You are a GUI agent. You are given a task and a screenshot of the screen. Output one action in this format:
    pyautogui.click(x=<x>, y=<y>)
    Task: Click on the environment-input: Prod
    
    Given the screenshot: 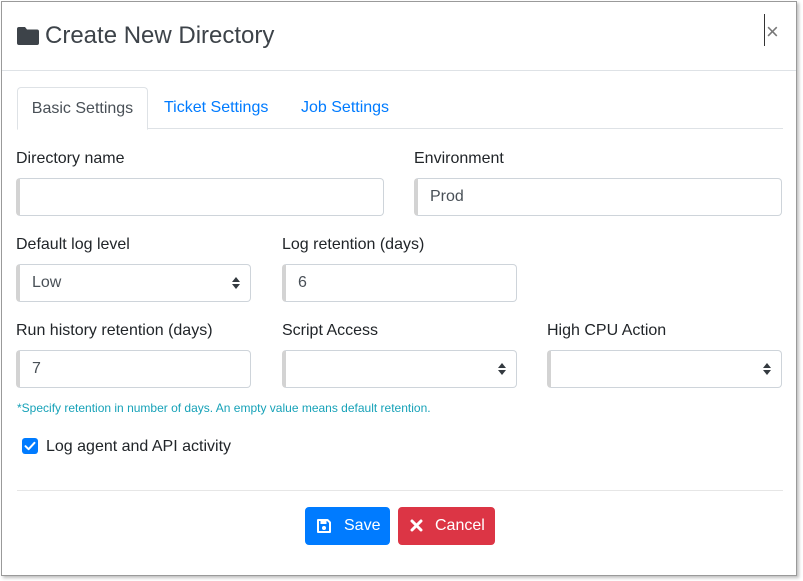 What is the action you would take?
    pyautogui.click(x=598, y=197)
    